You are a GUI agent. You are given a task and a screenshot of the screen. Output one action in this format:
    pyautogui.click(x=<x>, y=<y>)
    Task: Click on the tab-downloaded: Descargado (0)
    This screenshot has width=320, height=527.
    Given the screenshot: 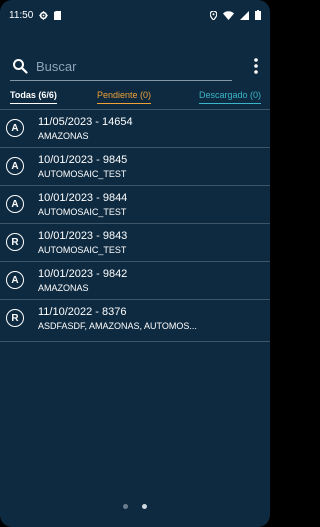 What is the action you would take?
    pyautogui.click(x=229, y=97)
    